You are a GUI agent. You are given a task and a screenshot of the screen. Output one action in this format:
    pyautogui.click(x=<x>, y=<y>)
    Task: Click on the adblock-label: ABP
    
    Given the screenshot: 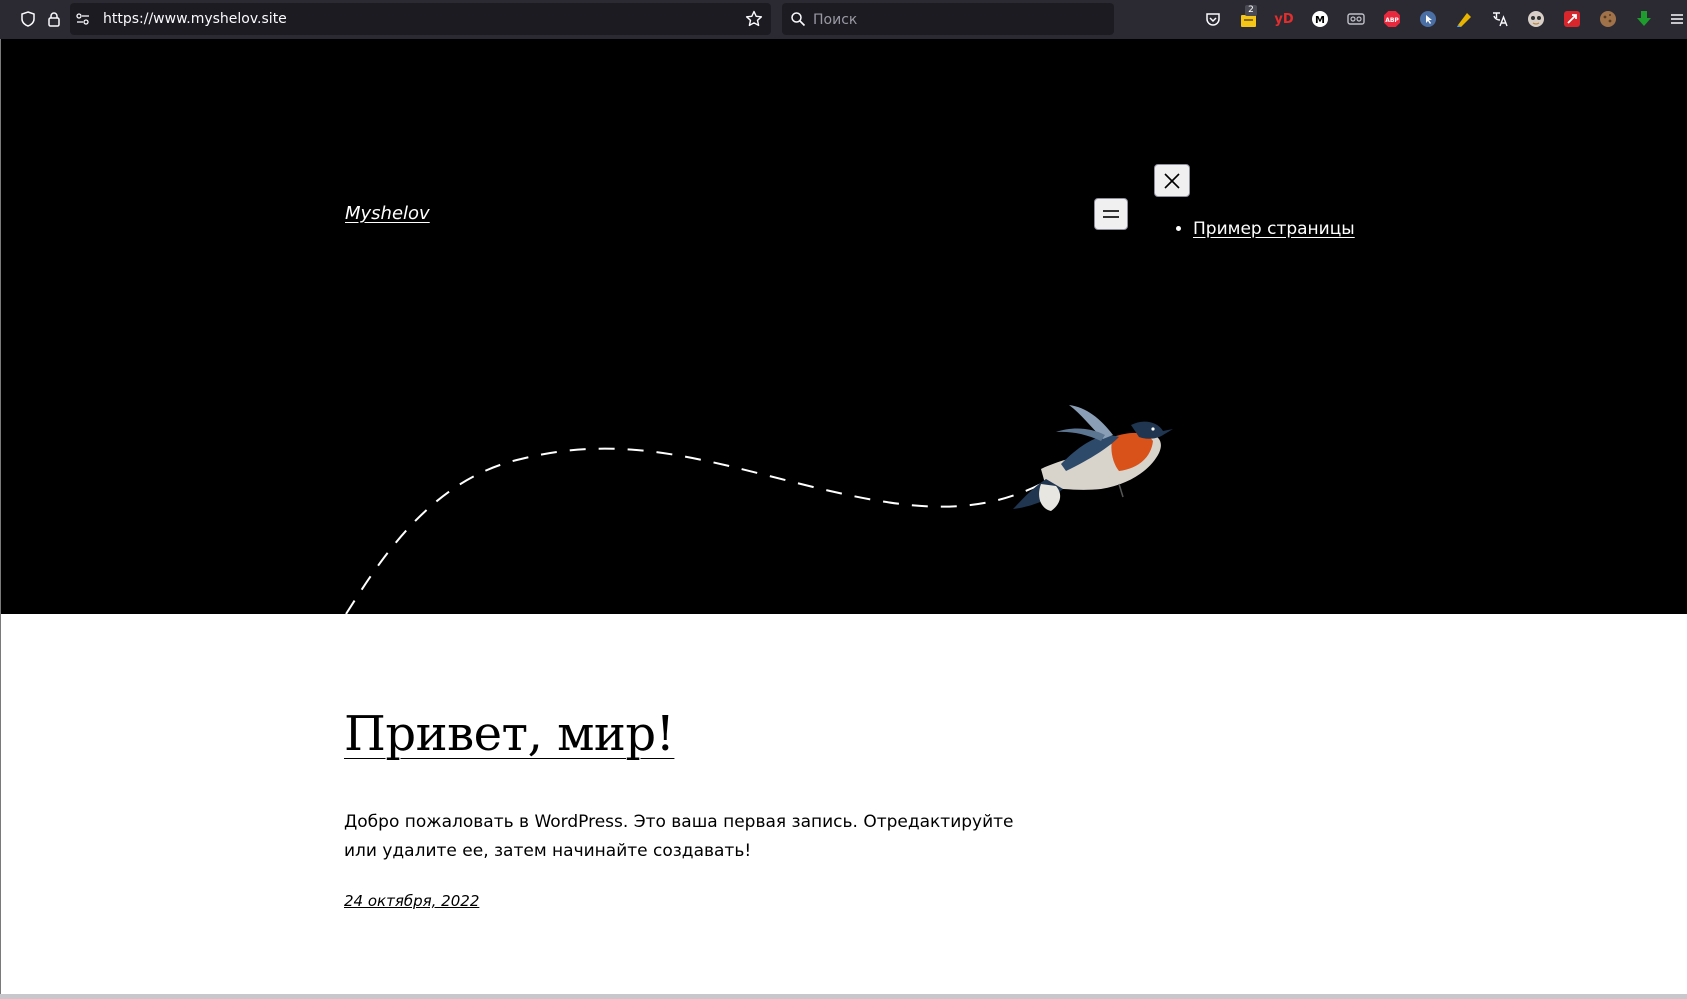 What is the action you would take?
    pyautogui.click(x=1392, y=20)
    